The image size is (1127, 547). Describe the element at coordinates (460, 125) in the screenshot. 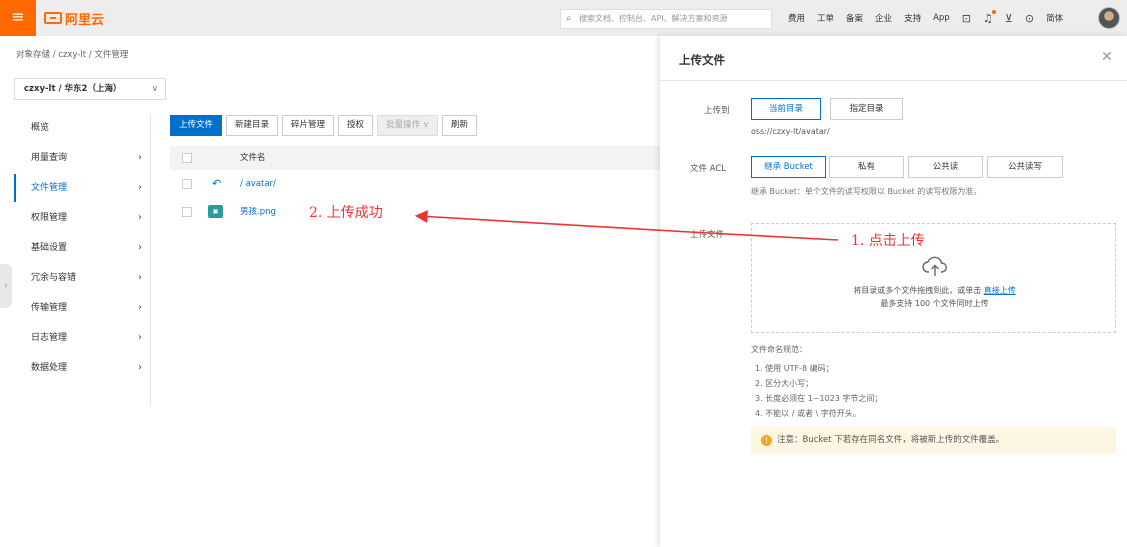

I see `refresh-button: 刷新` at that location.